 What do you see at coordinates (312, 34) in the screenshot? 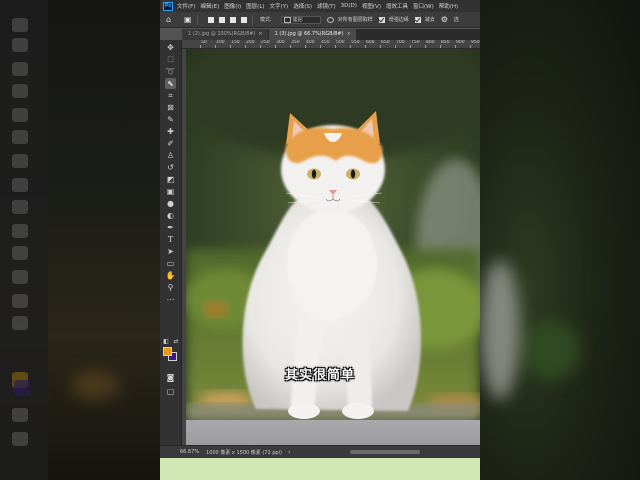
I see `document-tab-active: 1 (3).jpg @ 66.7%(RGB/8#) ×` at bounding box center [312, 34].